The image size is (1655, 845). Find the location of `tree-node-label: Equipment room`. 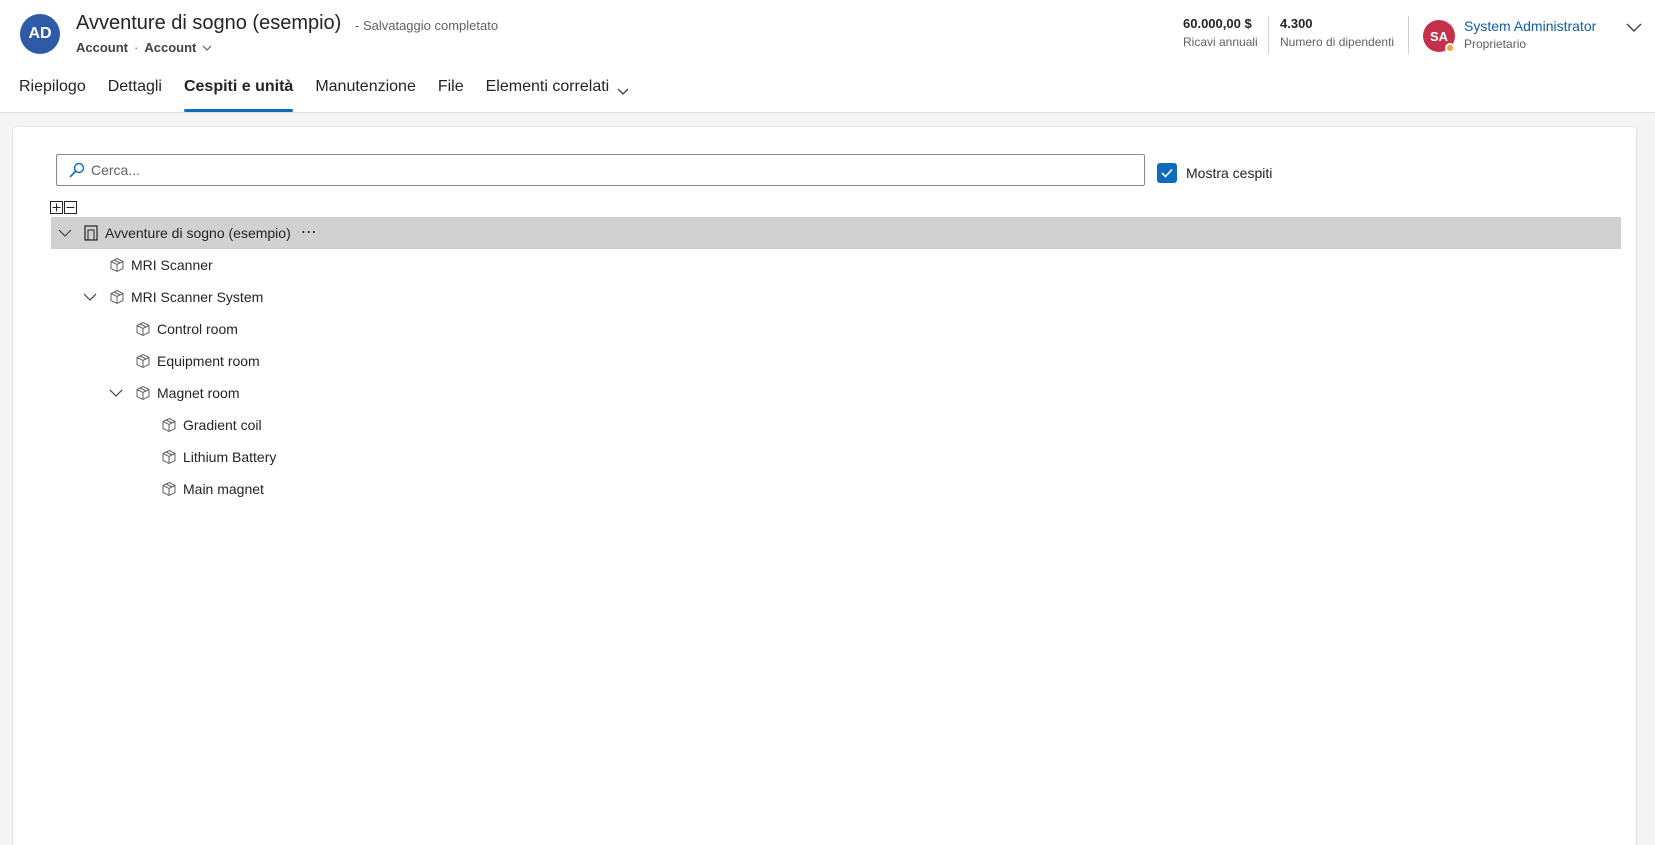

tree-node-label: Equipment room is located at coordinates (208, 361).